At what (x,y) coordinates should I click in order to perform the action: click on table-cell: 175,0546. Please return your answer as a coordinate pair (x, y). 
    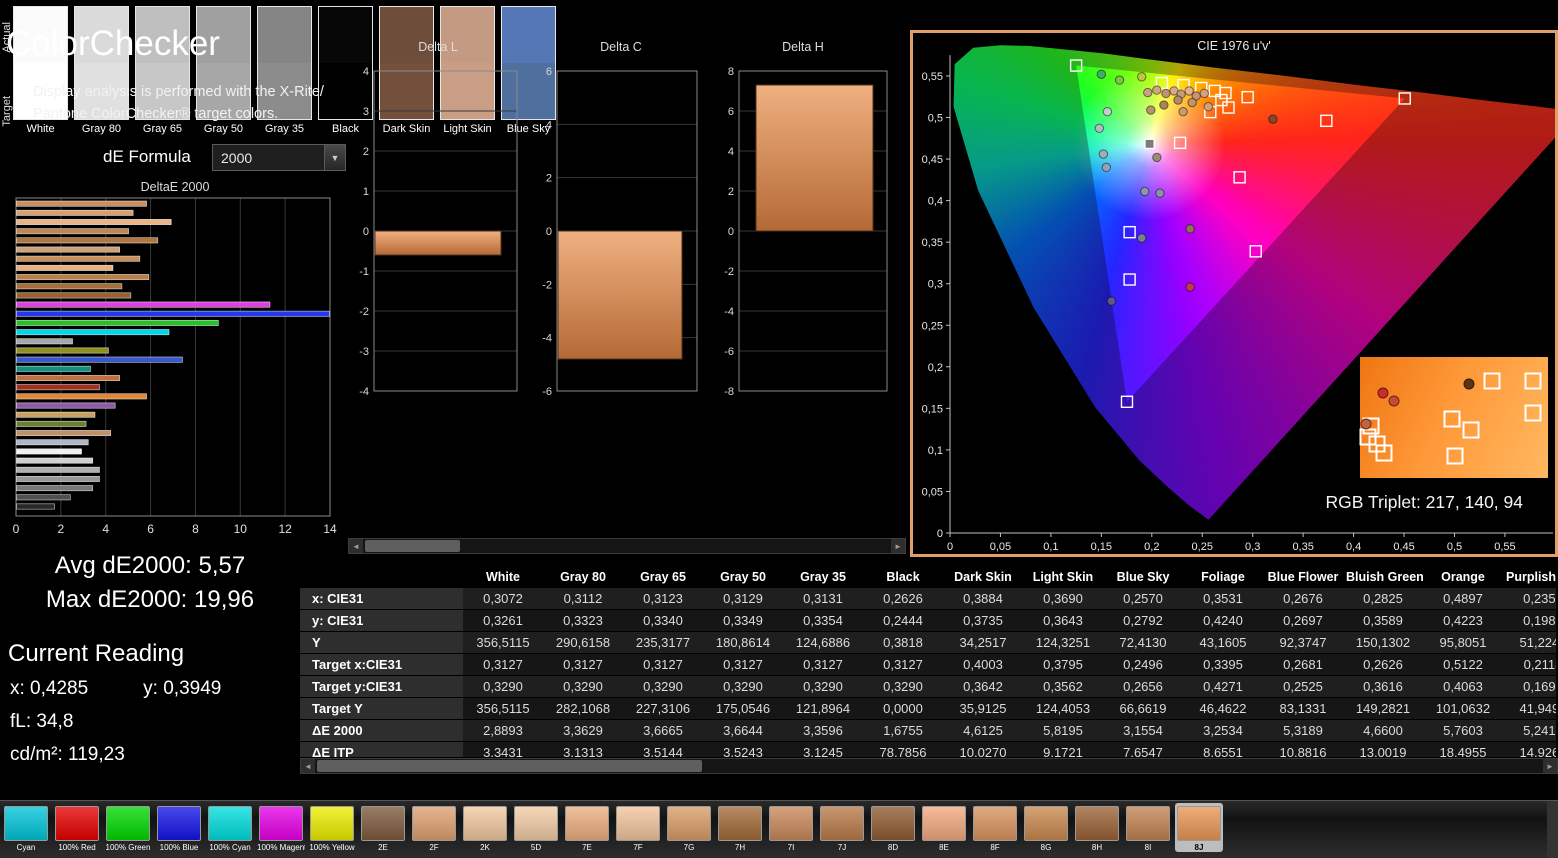
    Looking at the image, I should click on (743, 708).